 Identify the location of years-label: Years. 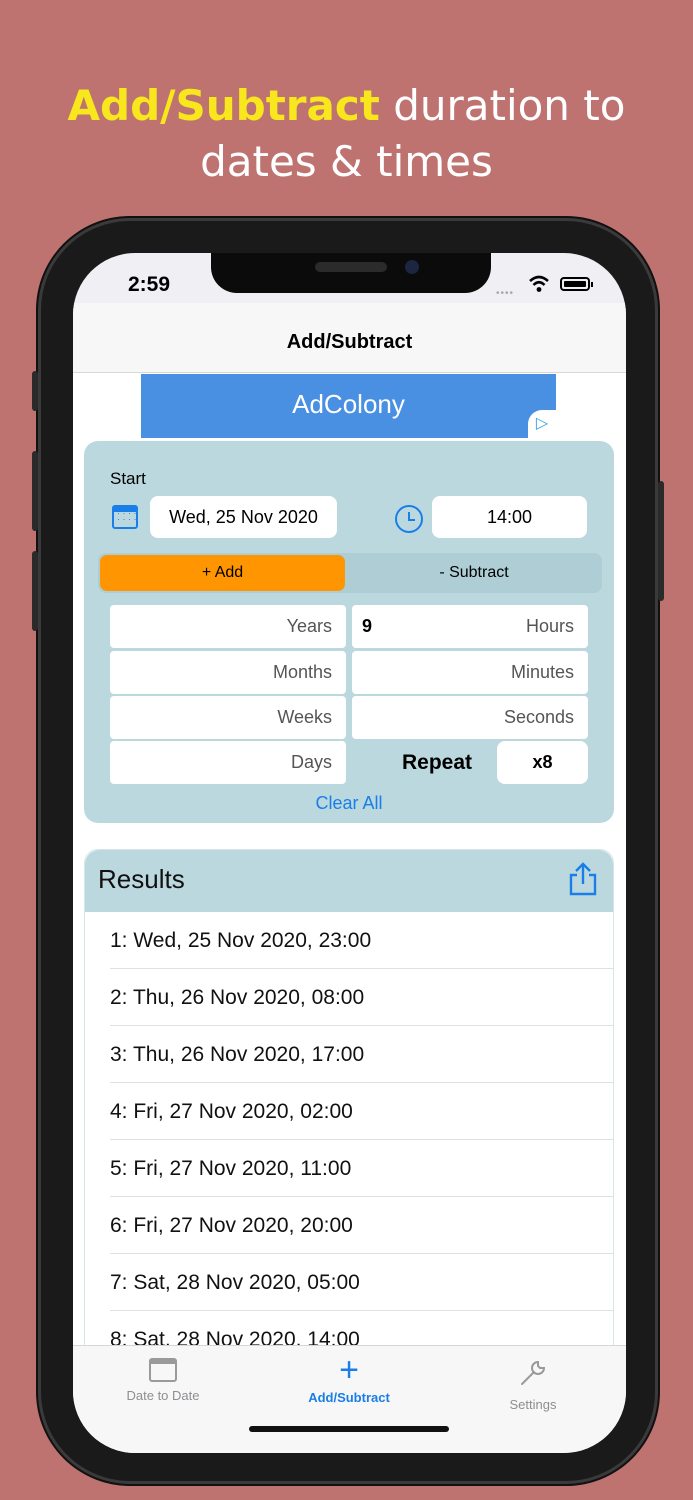
(309, 626).